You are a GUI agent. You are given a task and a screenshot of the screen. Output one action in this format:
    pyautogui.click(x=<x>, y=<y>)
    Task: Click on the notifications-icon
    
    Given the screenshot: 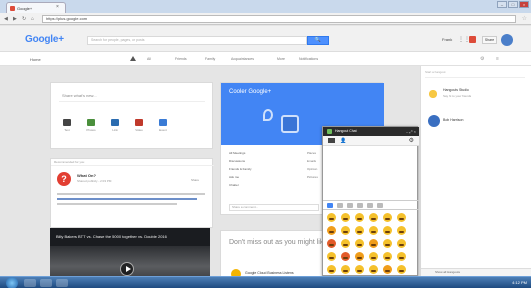 What is the action you would take?
    pyautogui.click(x=472, y=39)
    